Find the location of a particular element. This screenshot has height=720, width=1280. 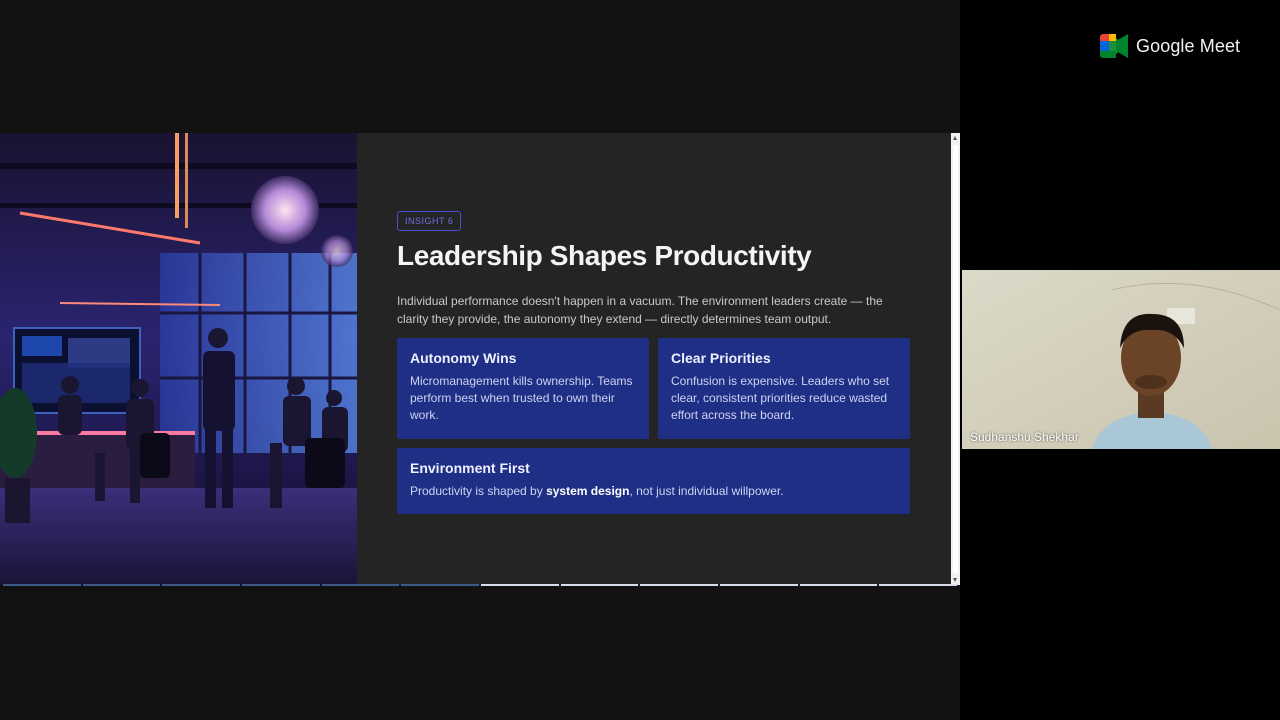

card-title: Clear Priorities is located at coordinates (721, 358).